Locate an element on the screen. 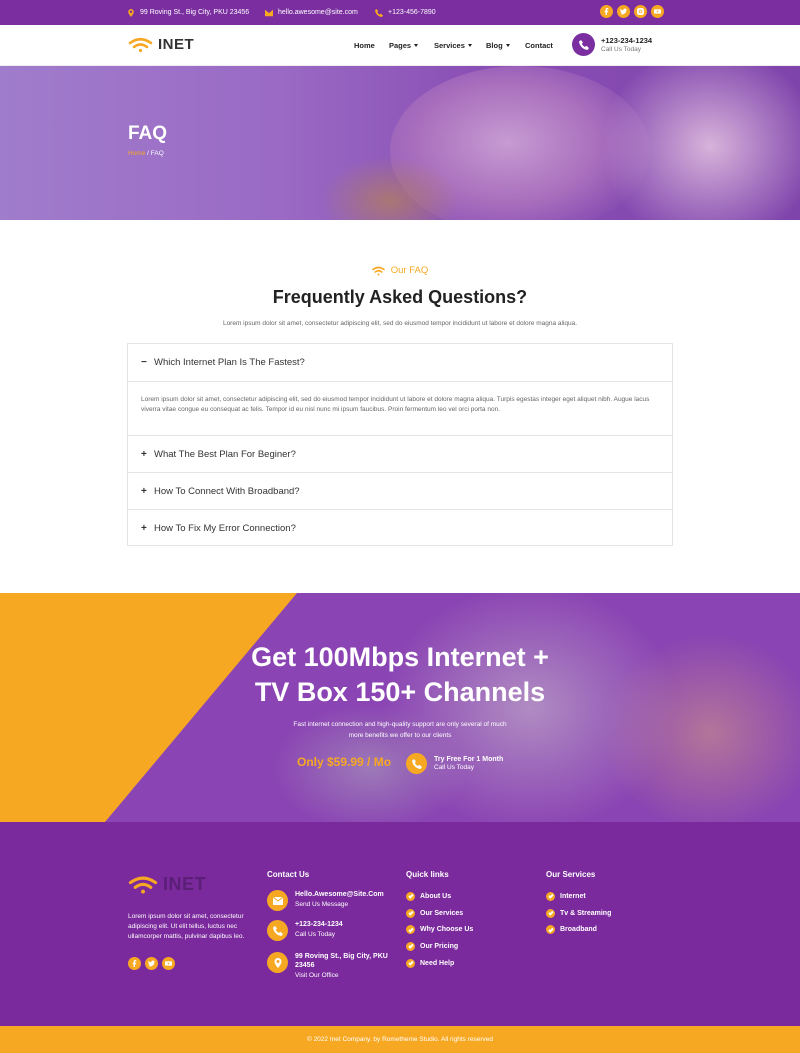  footer-link-services: Our Services is located at coordinates (439, 913).